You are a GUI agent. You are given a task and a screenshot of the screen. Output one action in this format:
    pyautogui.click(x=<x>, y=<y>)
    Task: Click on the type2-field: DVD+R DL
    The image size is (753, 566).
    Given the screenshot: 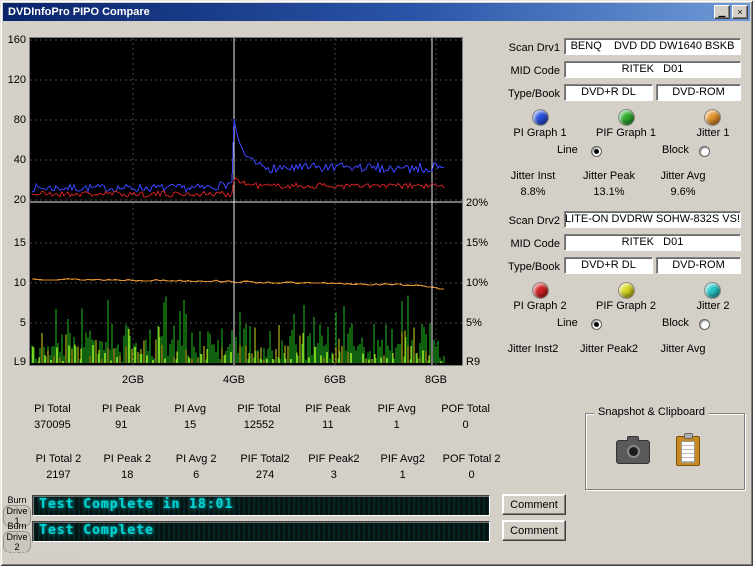 What is the action you would take?
    pyautogui.click(x=608, y=265)
    